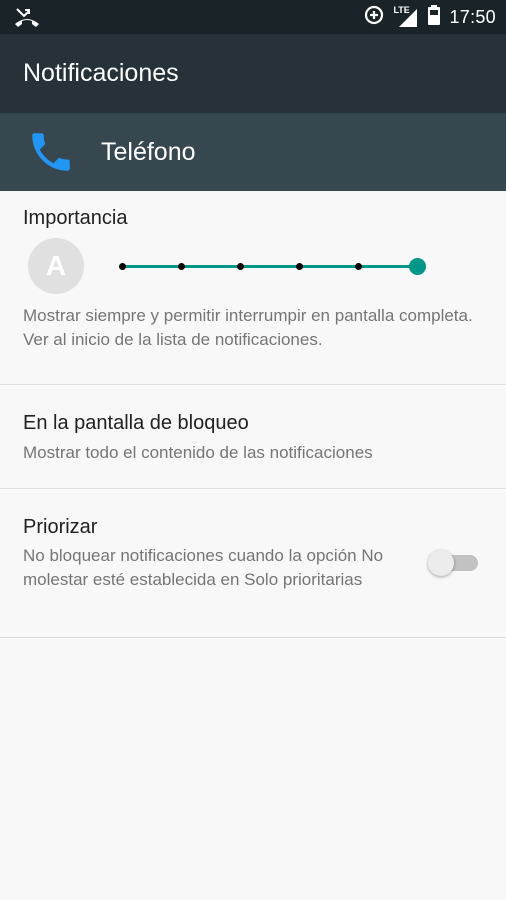 The height and width of the screenshot is (900, 506). I want to click on slider-track, so click(269, 266).